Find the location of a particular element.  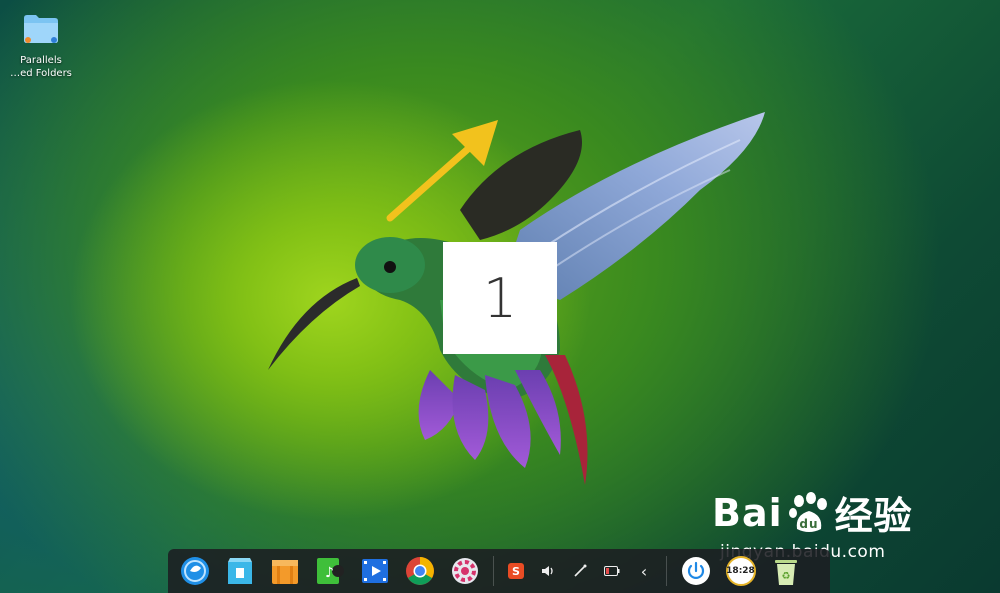

network-icon is located at coordinates (580, 570).